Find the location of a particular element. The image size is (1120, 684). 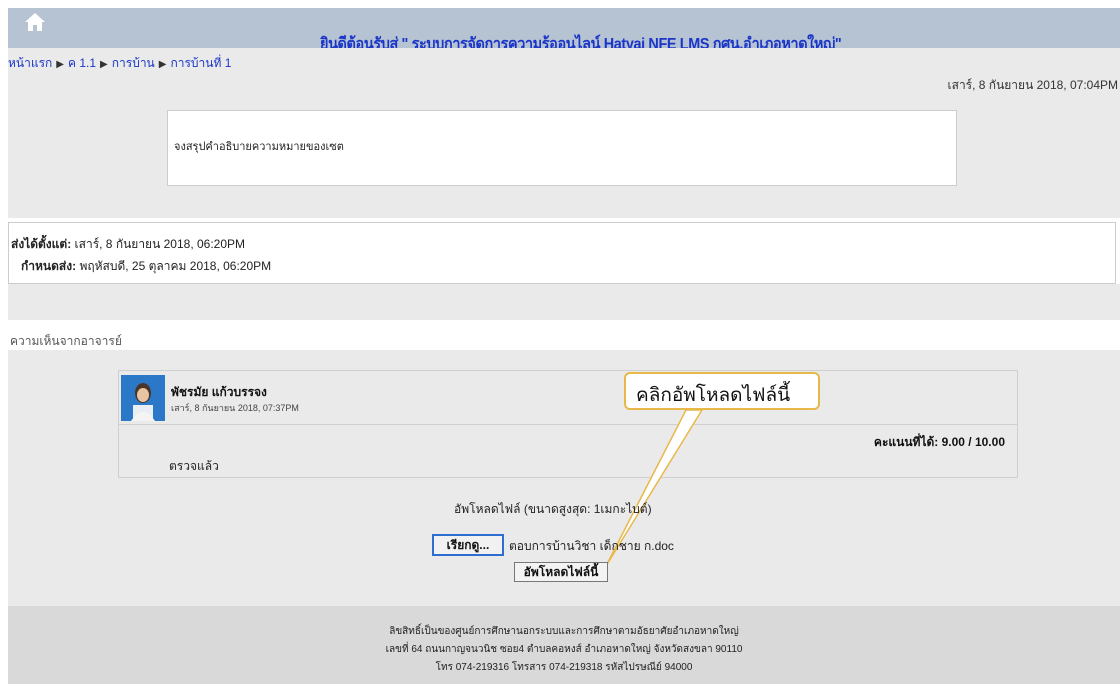

comment-date: เสาร์, 8 กันยายน 2018, 07:37PM is located at coordinates (235, 408).